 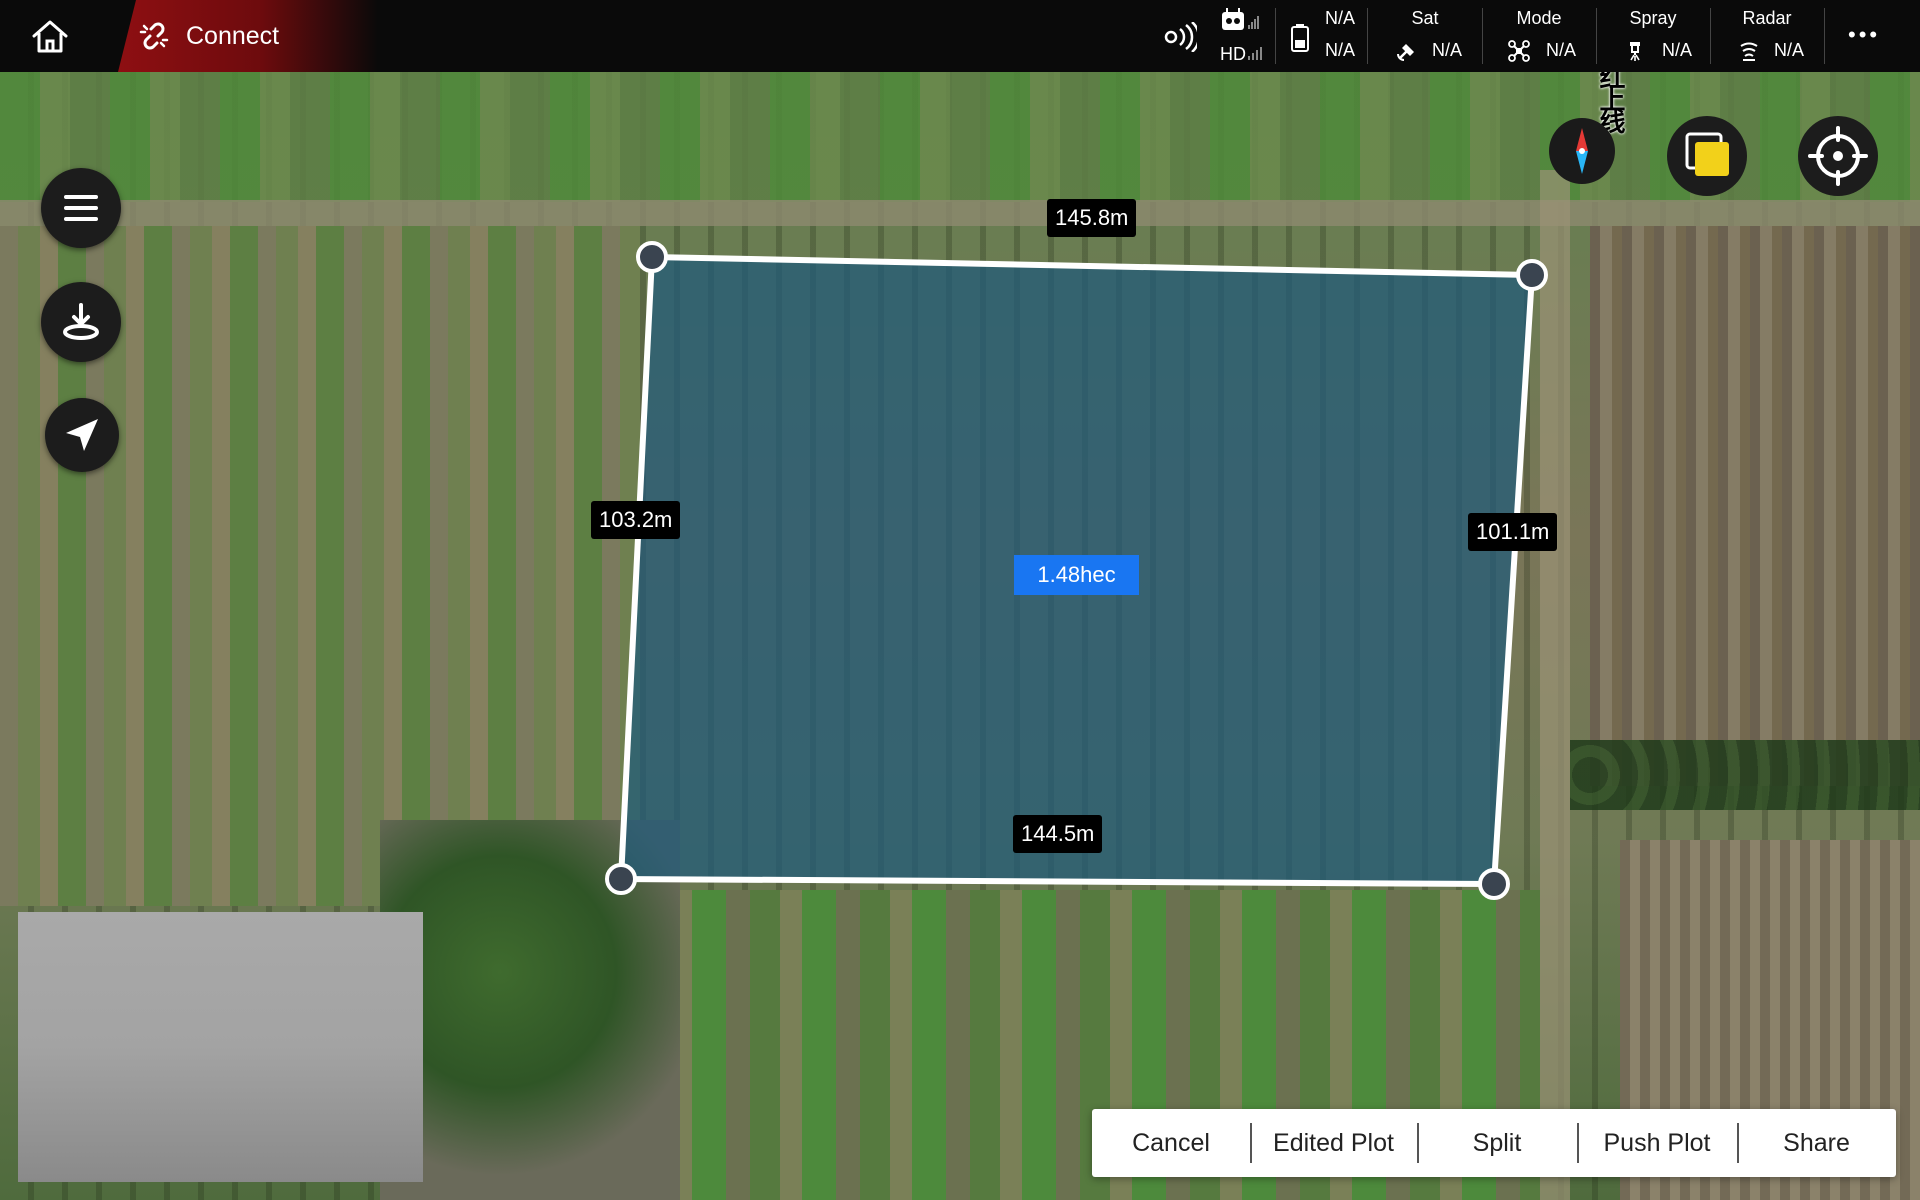 What do you see at coordinates (1816, 1143) in the screenshot?
I see `share-button: Share` at bounding box center [1816, 1143].